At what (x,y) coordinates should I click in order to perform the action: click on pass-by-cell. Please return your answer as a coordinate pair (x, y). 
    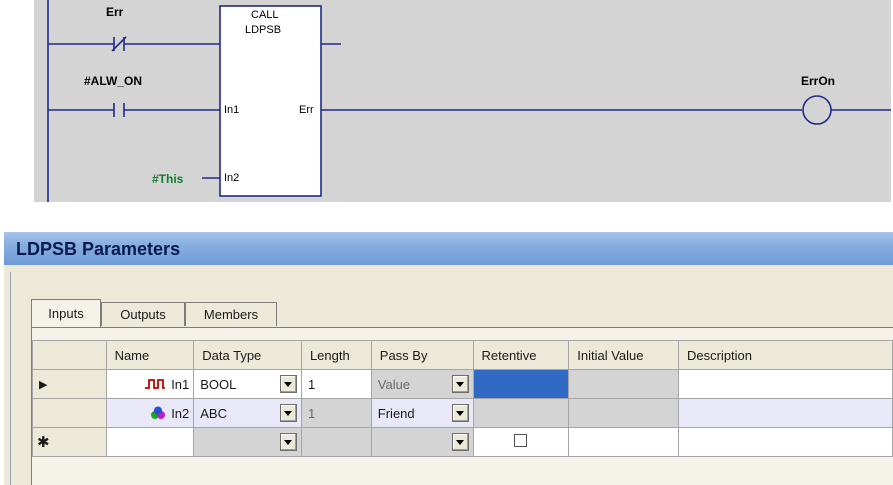
    Looking at the image, I should click on (422, 442).